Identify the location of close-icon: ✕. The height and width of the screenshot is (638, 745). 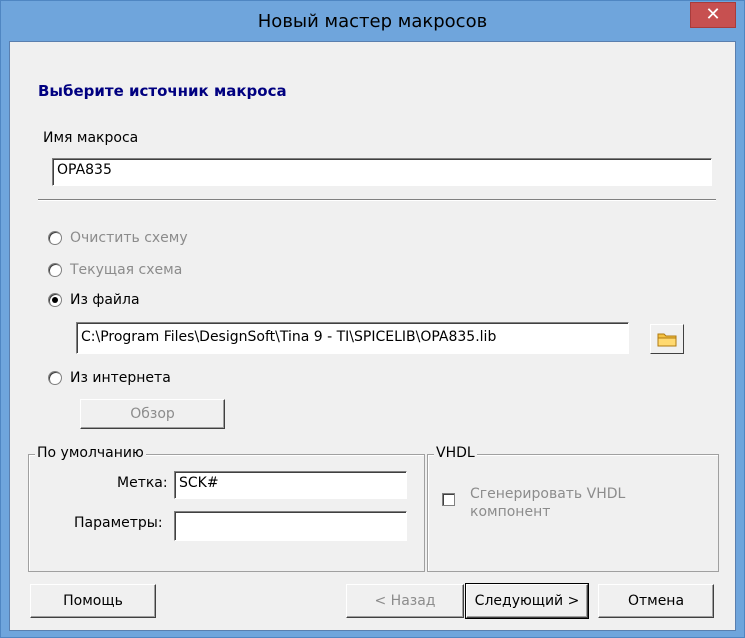
(713, 14).